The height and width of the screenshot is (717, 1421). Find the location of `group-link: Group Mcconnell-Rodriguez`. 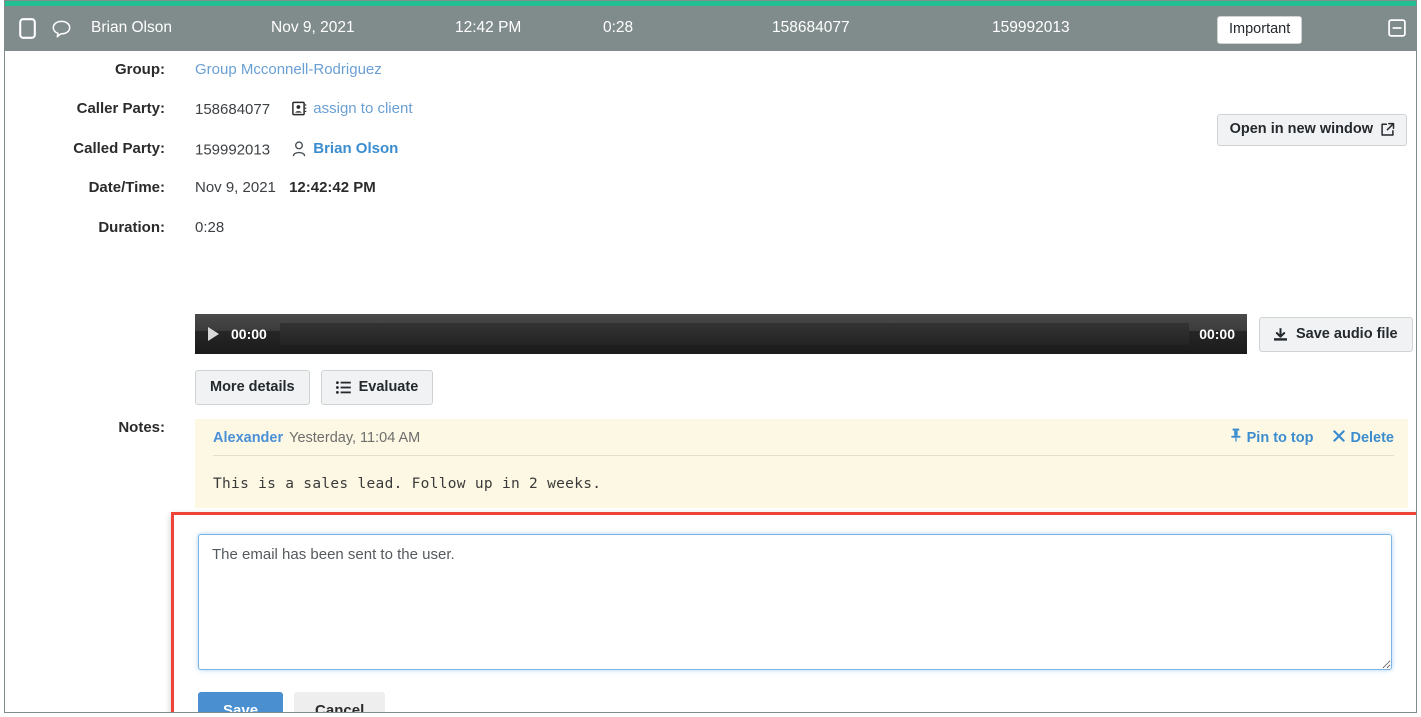

group-link: Group Mcconnell-Rodriguez is located at coordinates (288, 69).